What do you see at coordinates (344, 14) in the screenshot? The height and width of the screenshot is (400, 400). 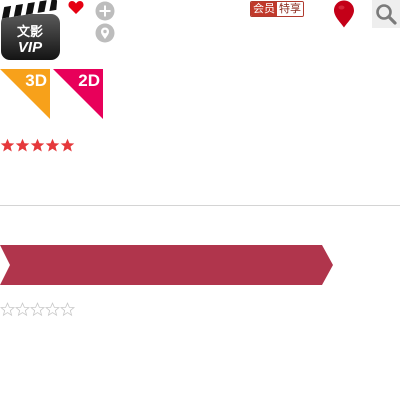 I see `location-marker-icon` at bounding box center [344, 14].